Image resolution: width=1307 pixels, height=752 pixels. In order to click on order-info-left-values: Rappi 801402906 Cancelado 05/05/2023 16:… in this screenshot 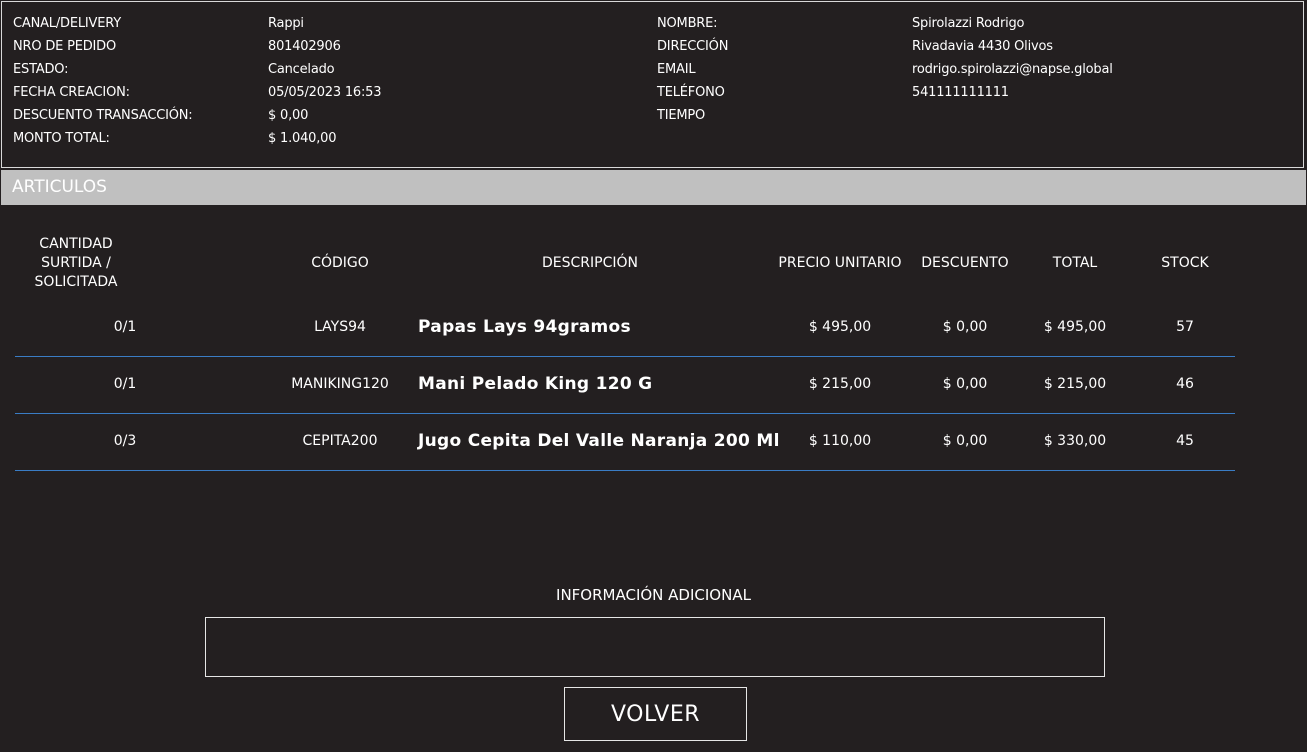, I will do `click(325, 81)`.